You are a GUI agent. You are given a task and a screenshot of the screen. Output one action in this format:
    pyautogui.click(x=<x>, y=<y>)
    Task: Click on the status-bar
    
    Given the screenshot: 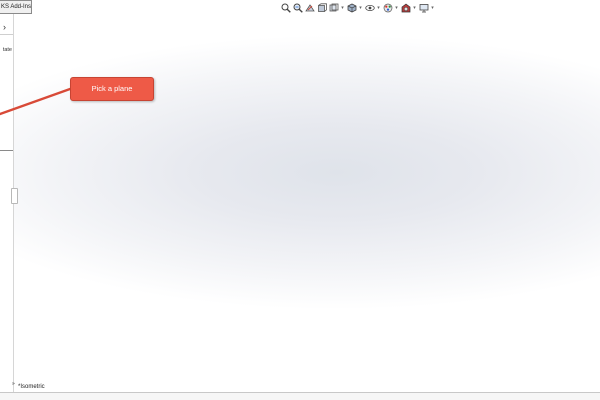 What is the action you would take?
    pyautogui.click(x=300, y=396)
    